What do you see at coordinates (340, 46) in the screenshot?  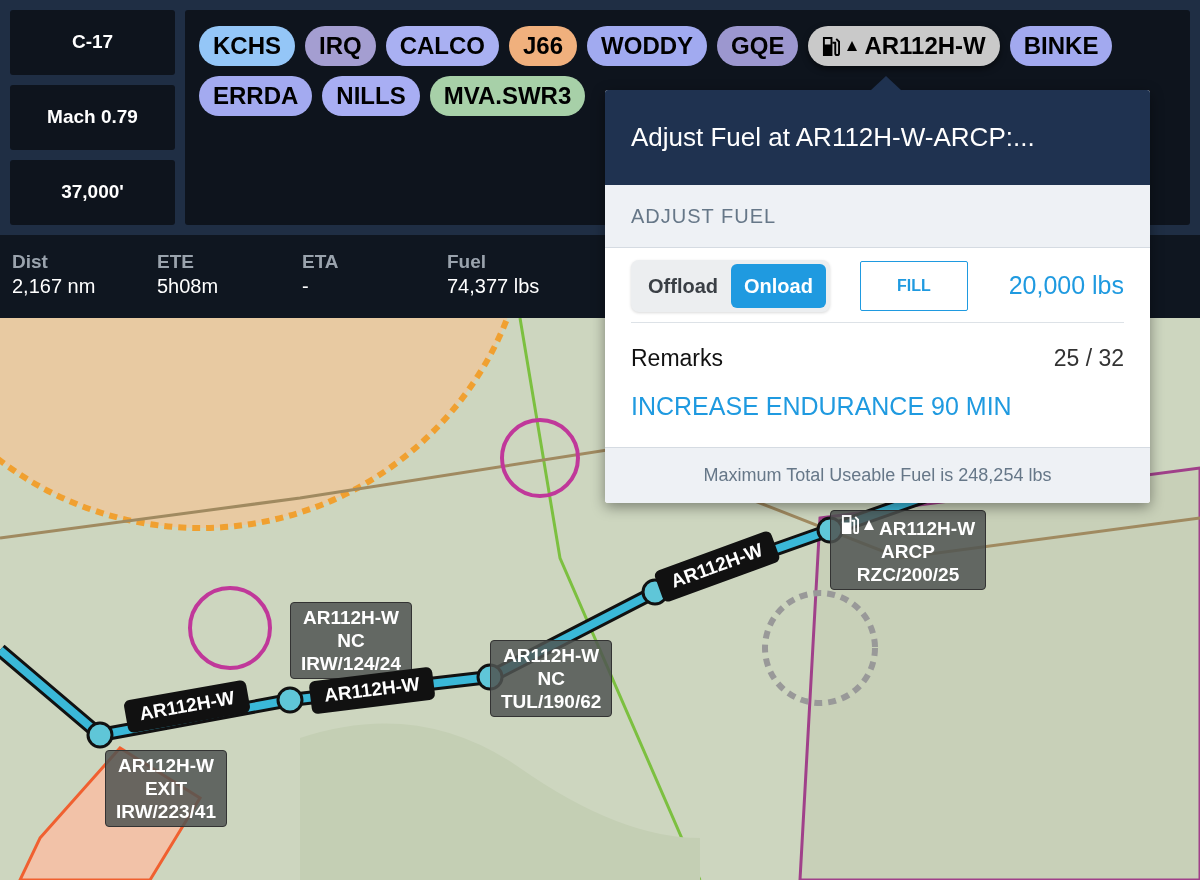 I see `route-waypoint-chip: IRQ` at bounding box center [340, 46].